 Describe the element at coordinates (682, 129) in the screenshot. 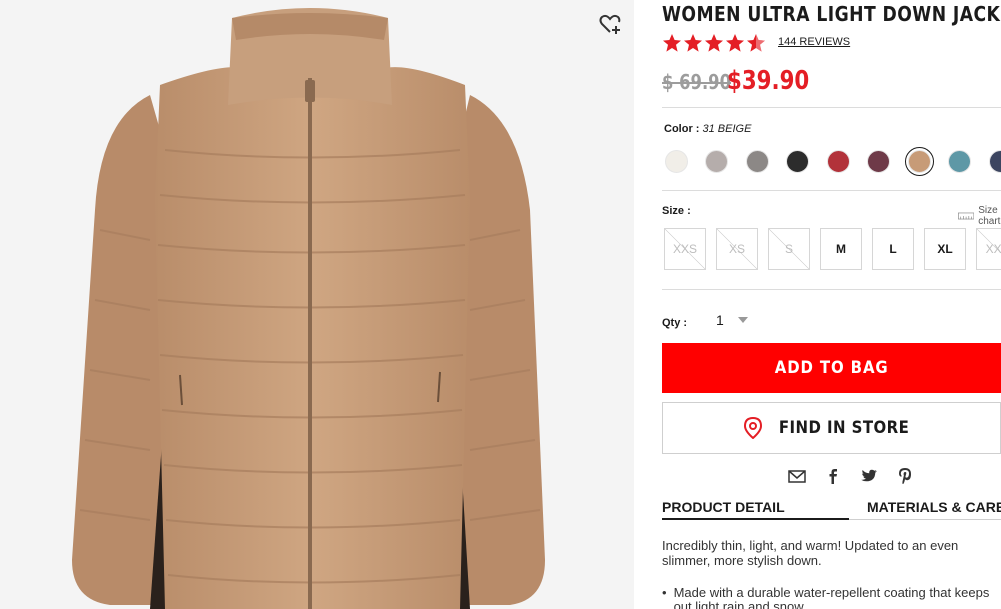

I see `color-label-text: Color :` at that location.